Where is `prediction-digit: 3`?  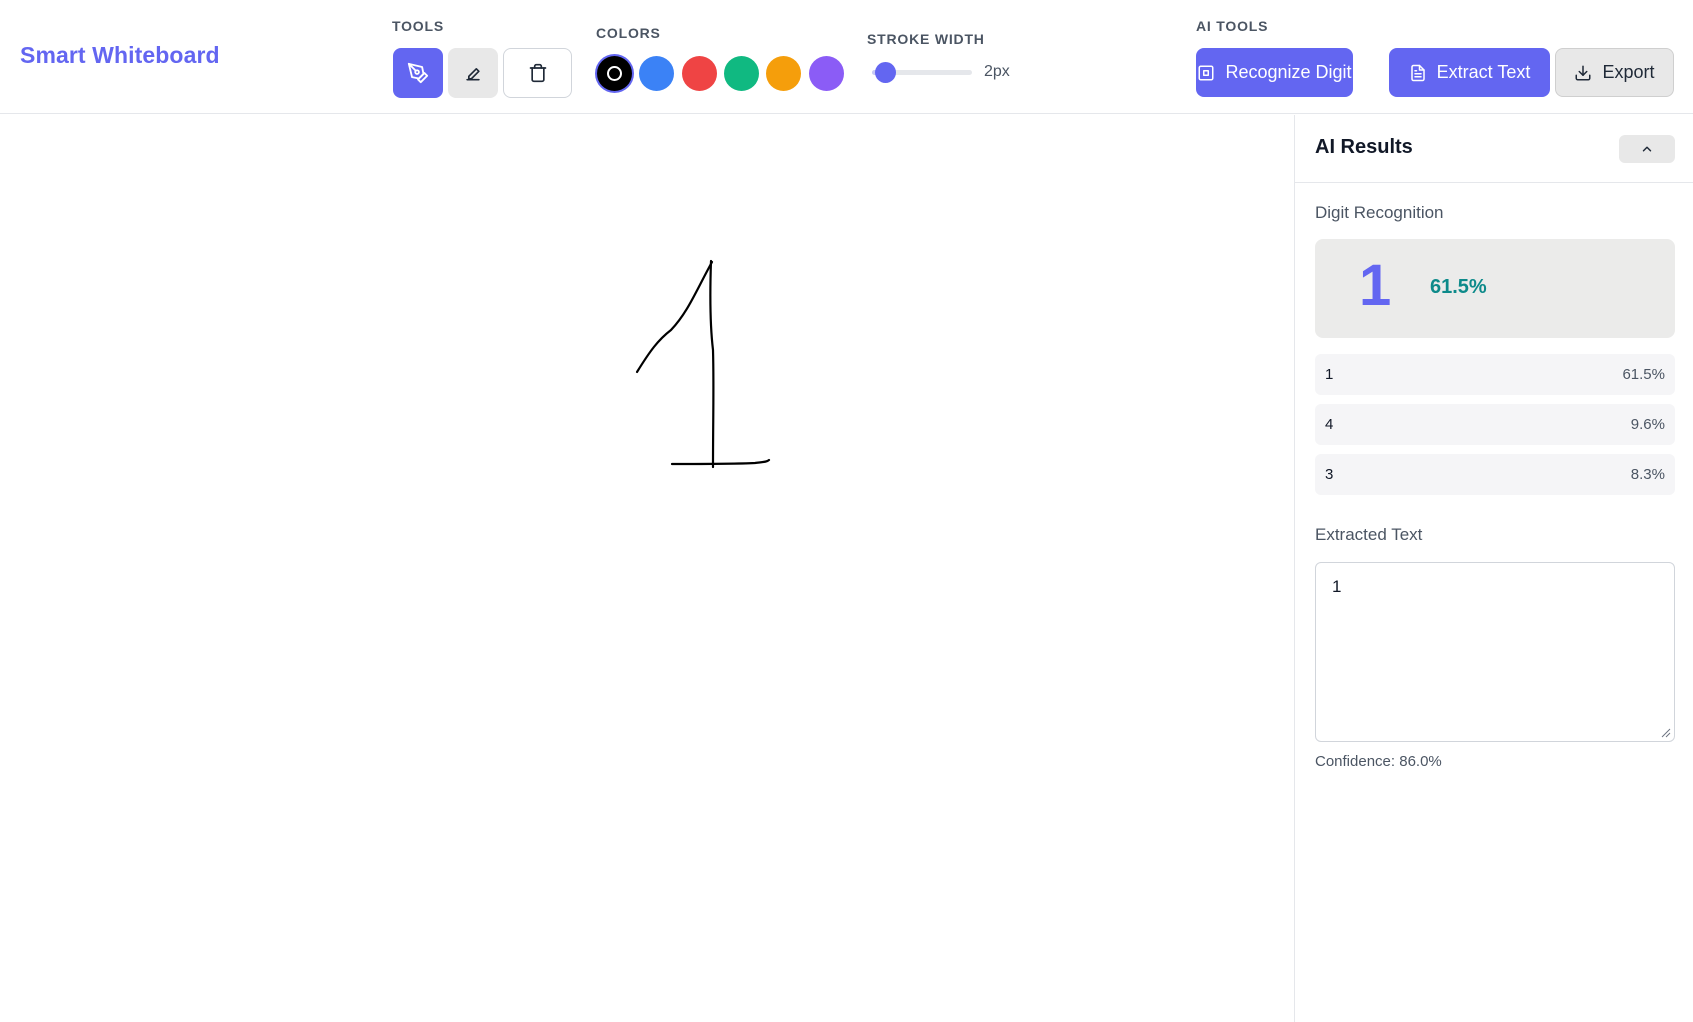 prediction-digit: 3 is located at coordinates (1329, 474).